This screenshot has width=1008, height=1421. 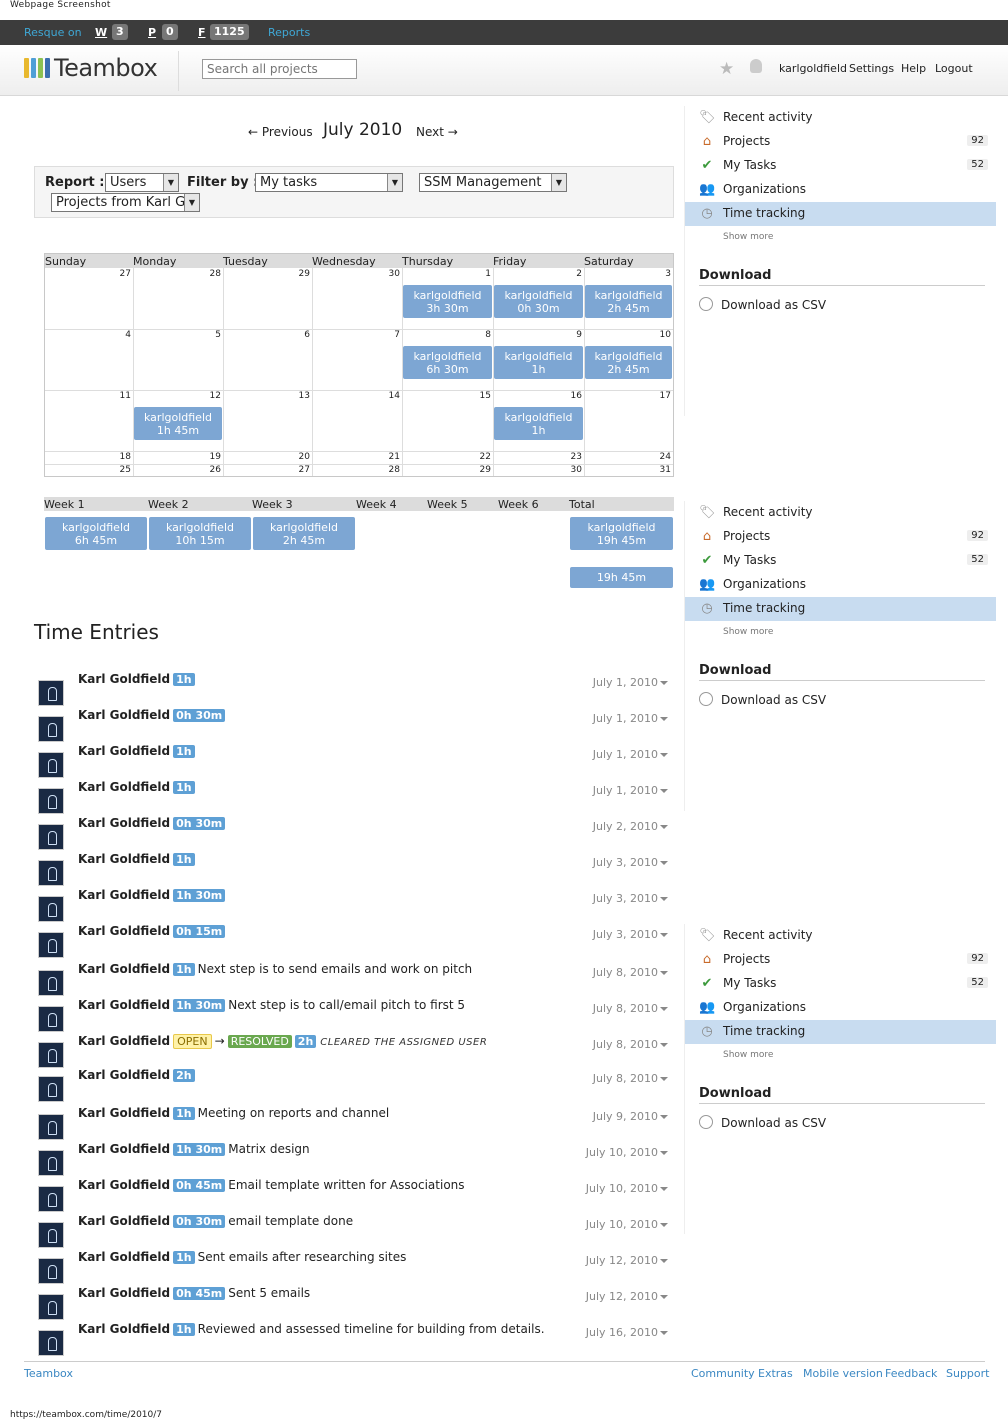 I want to click on footer-link-extras: Extras, so click(x=775, y=1373).